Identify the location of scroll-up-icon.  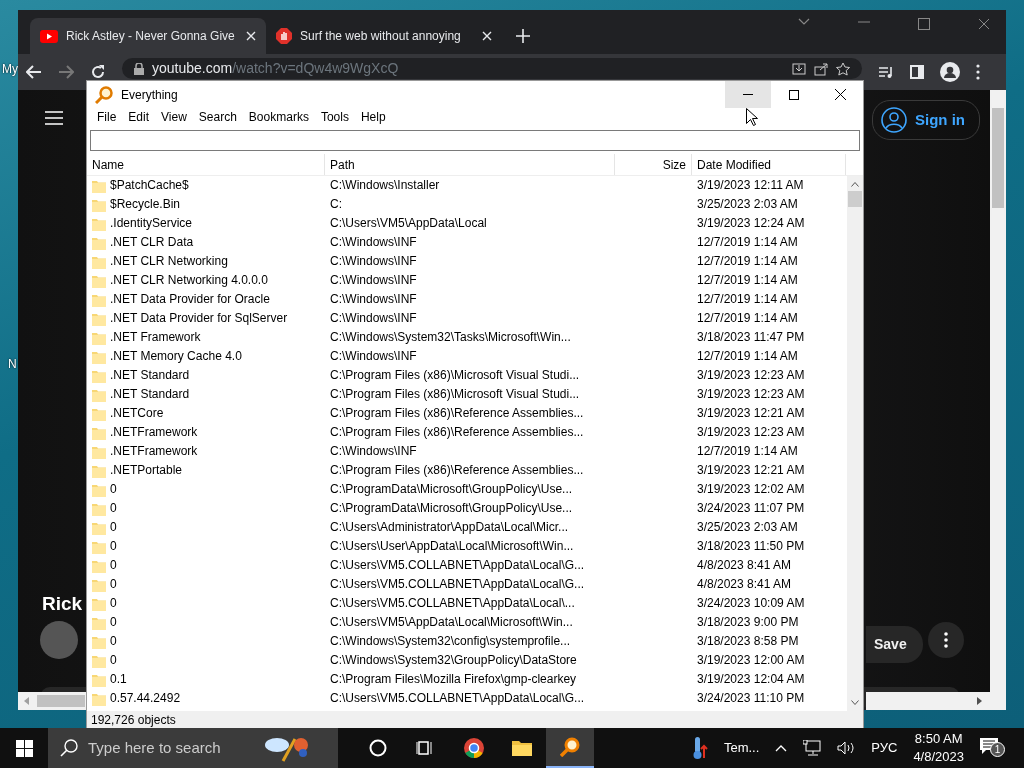
(855, 184).